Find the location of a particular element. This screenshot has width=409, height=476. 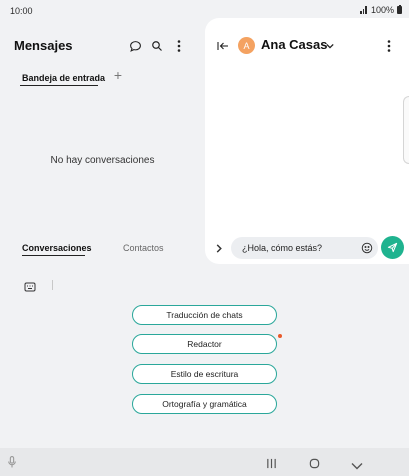

empty-state-text: No hay conversaciones is located at coordinates (102, 160).